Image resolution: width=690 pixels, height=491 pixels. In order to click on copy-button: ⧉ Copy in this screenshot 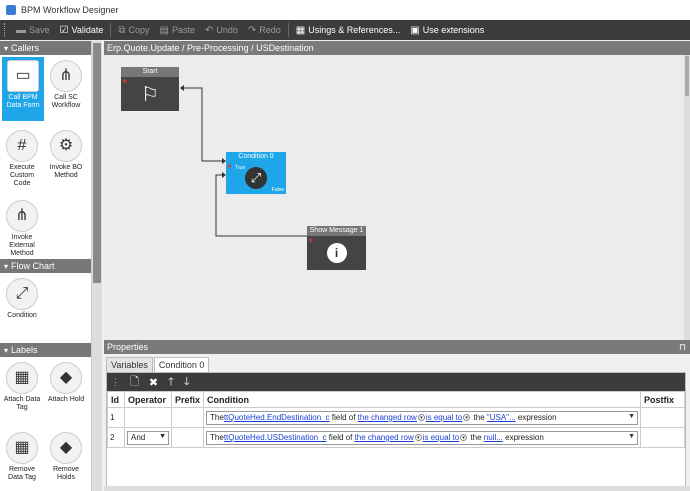, I will do `click(133, 30)`.